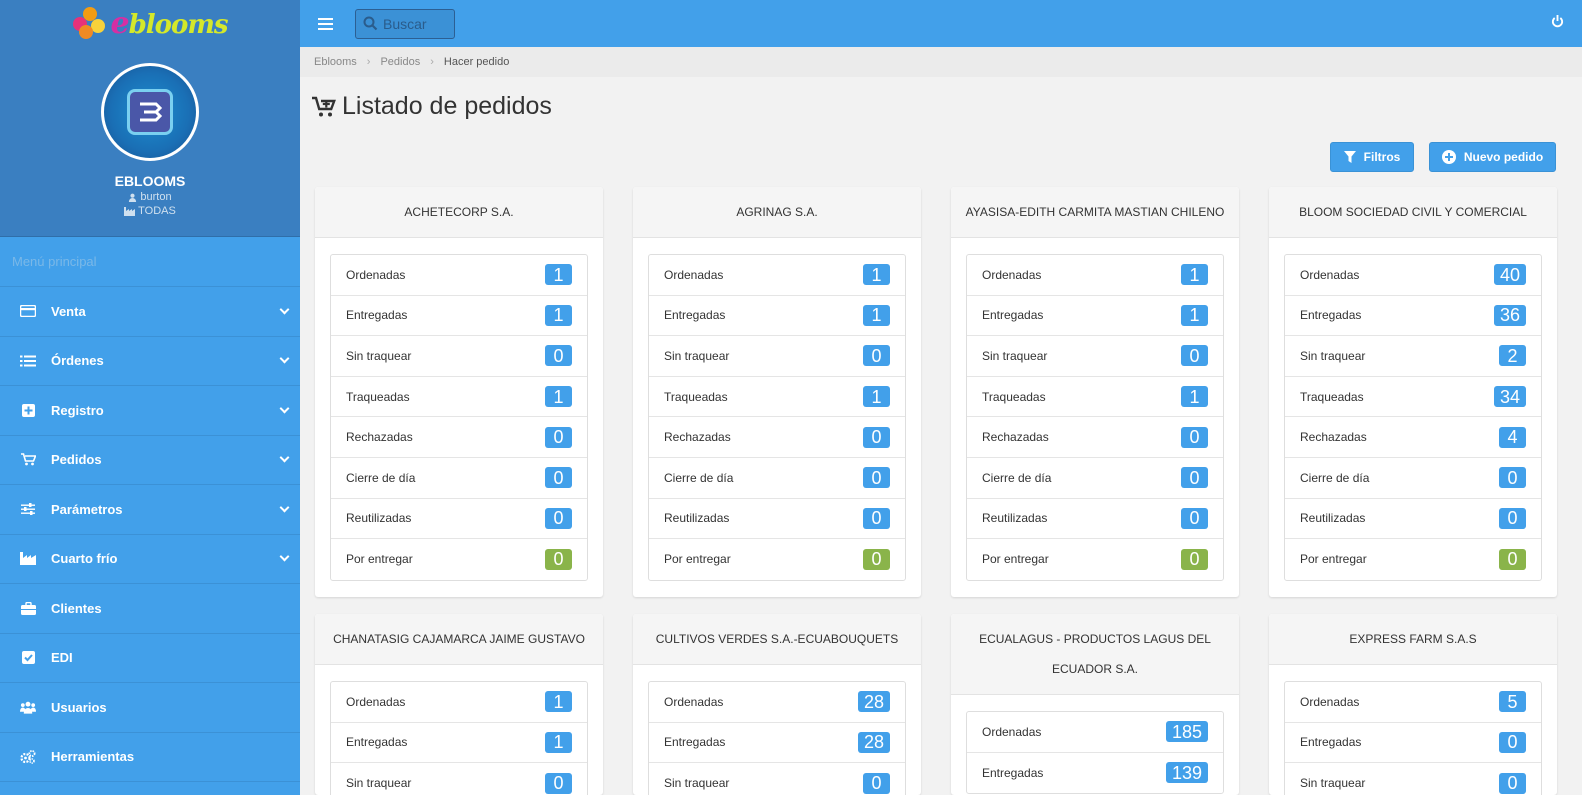 The width and height of the screenshot is (1582, 795). I want to click on sidebar-item-parametros: Parámetros, so click(150, 510).